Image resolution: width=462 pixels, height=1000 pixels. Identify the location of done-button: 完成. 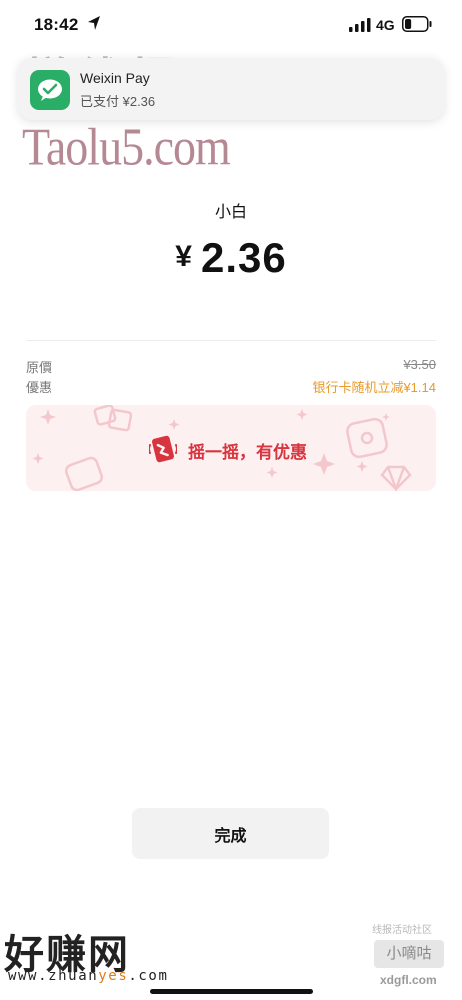
(230, 833).